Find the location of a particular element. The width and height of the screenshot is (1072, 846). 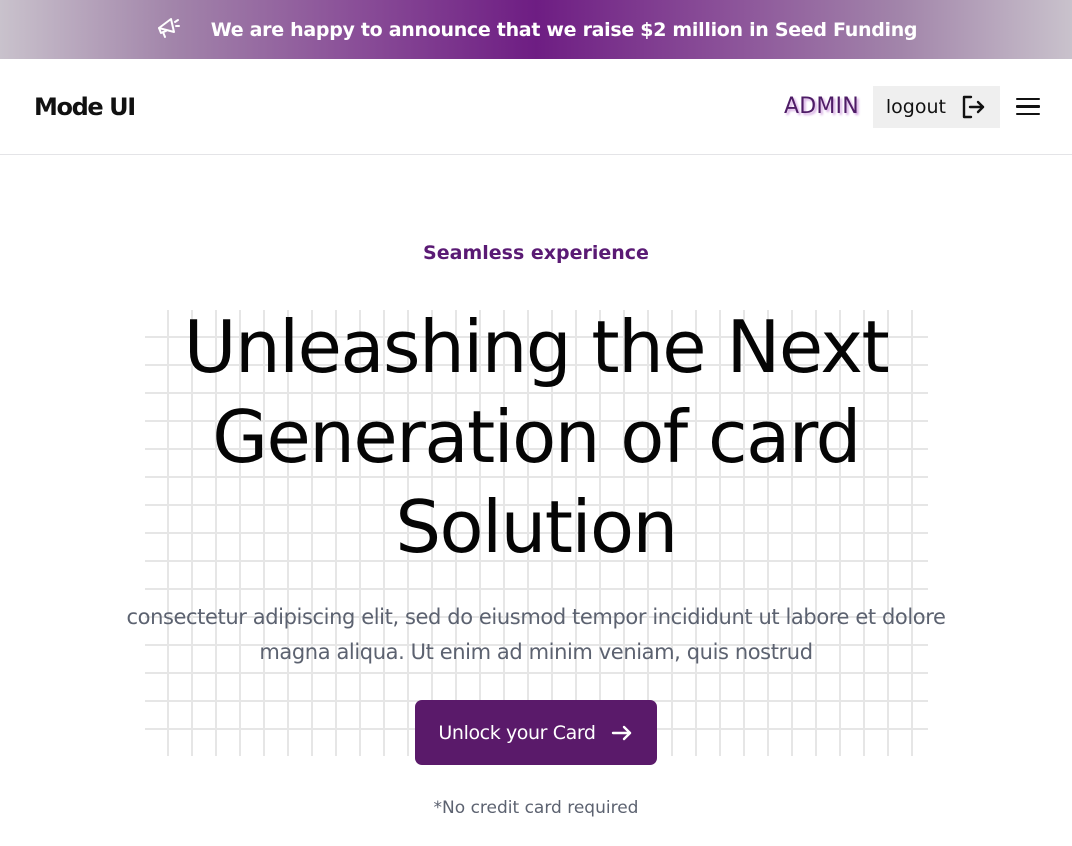

arrow-right-icon is located at coordinates (621, 732).